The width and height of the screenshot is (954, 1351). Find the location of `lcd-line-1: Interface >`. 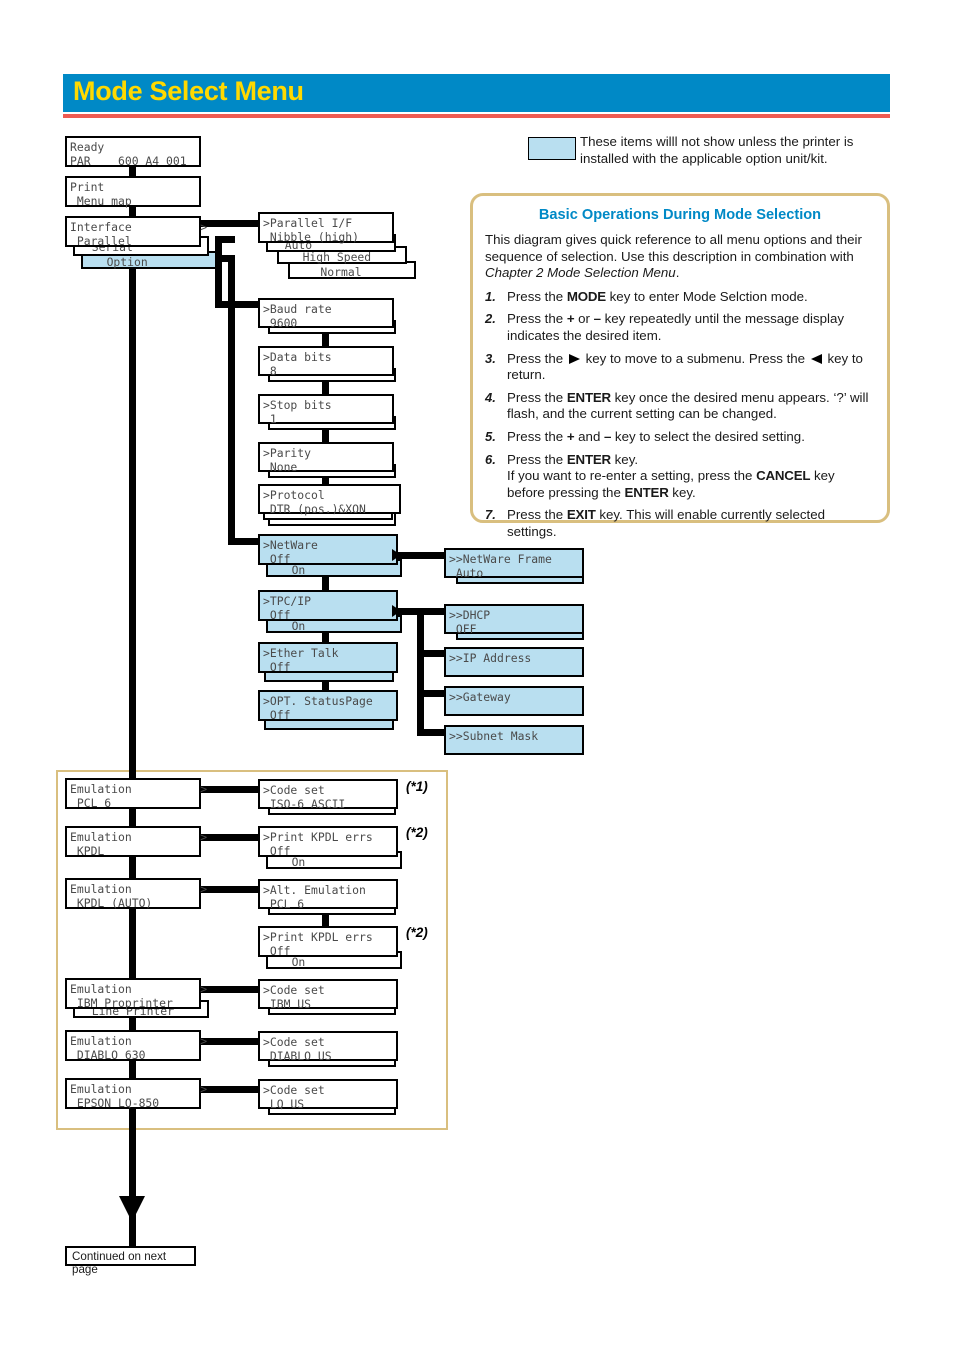

lcd-line-1: Interface > is located at coordinates (139, 227).